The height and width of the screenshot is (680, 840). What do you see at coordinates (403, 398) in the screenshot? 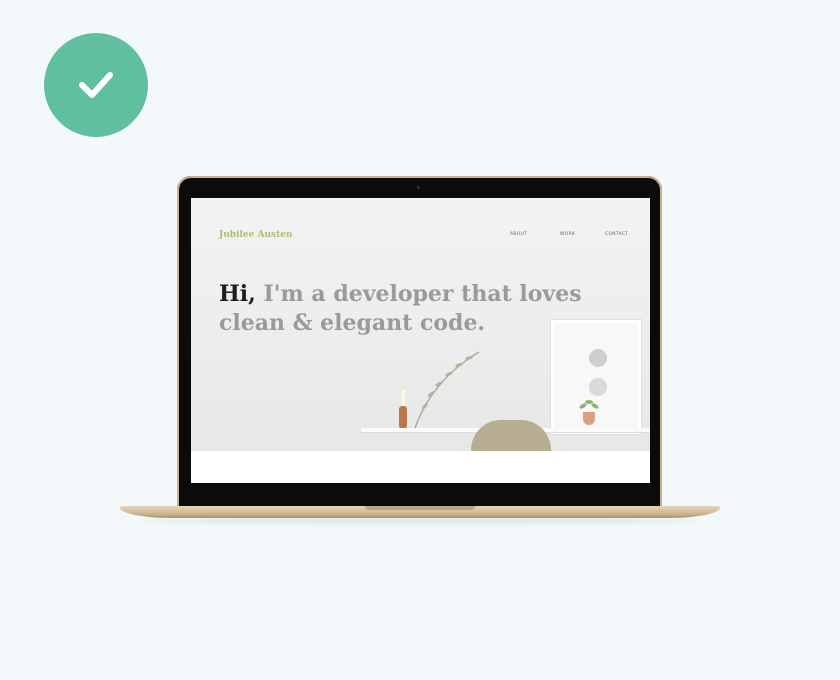
I see `candle-illustration` at bounding box center [403, 398].